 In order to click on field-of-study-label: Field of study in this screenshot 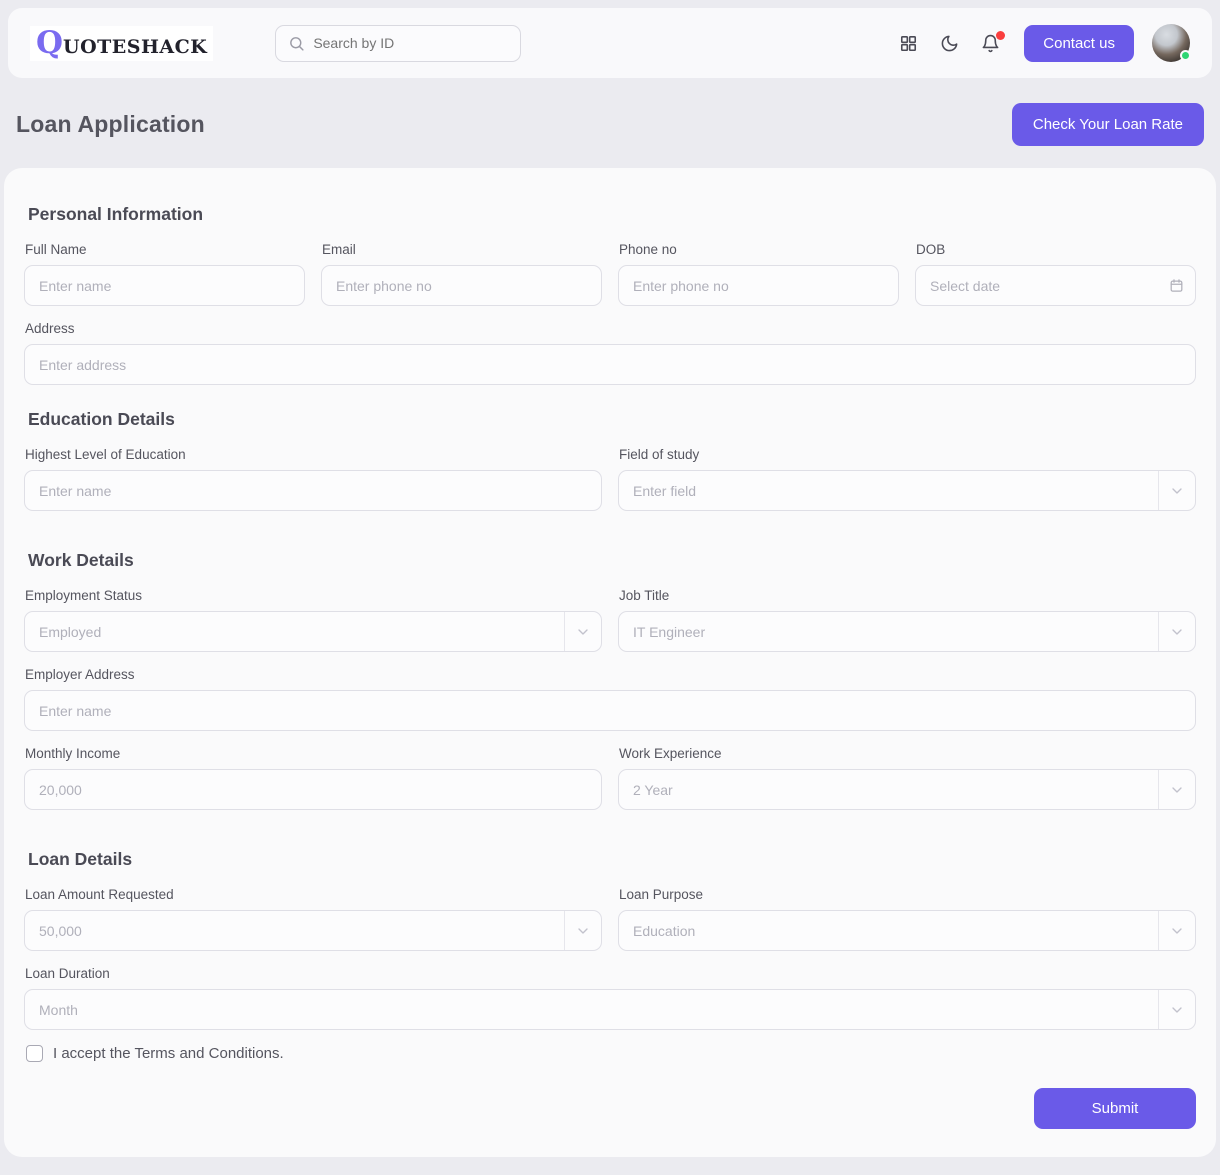, I will do `click(659, 454)`.